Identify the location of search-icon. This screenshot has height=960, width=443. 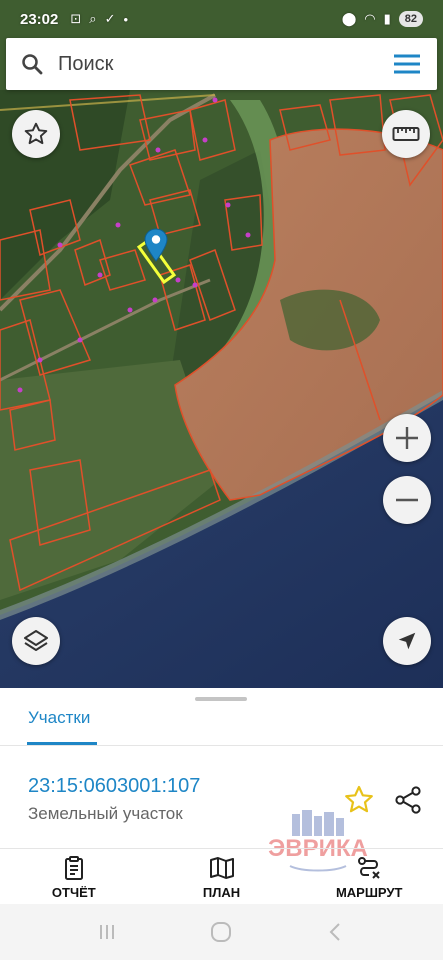
(32, 64).